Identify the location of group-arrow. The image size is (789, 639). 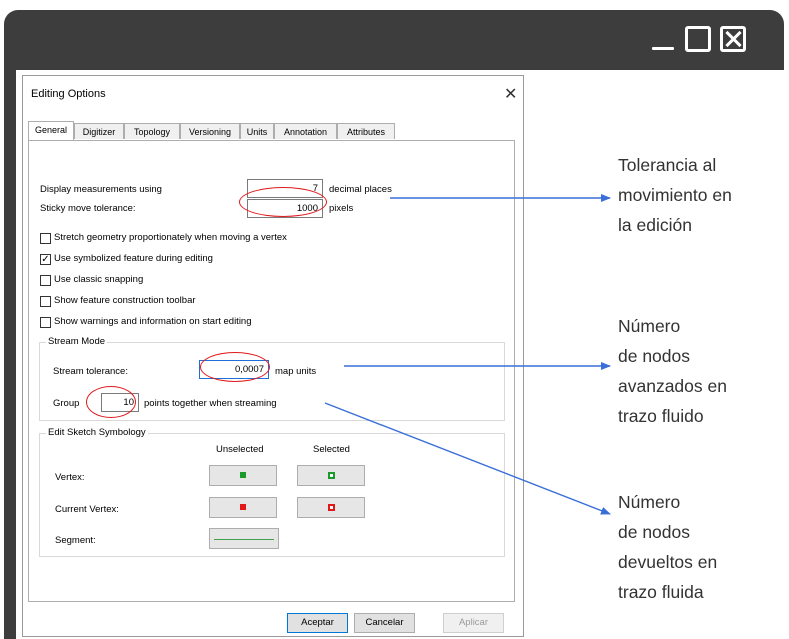
(467, 458).